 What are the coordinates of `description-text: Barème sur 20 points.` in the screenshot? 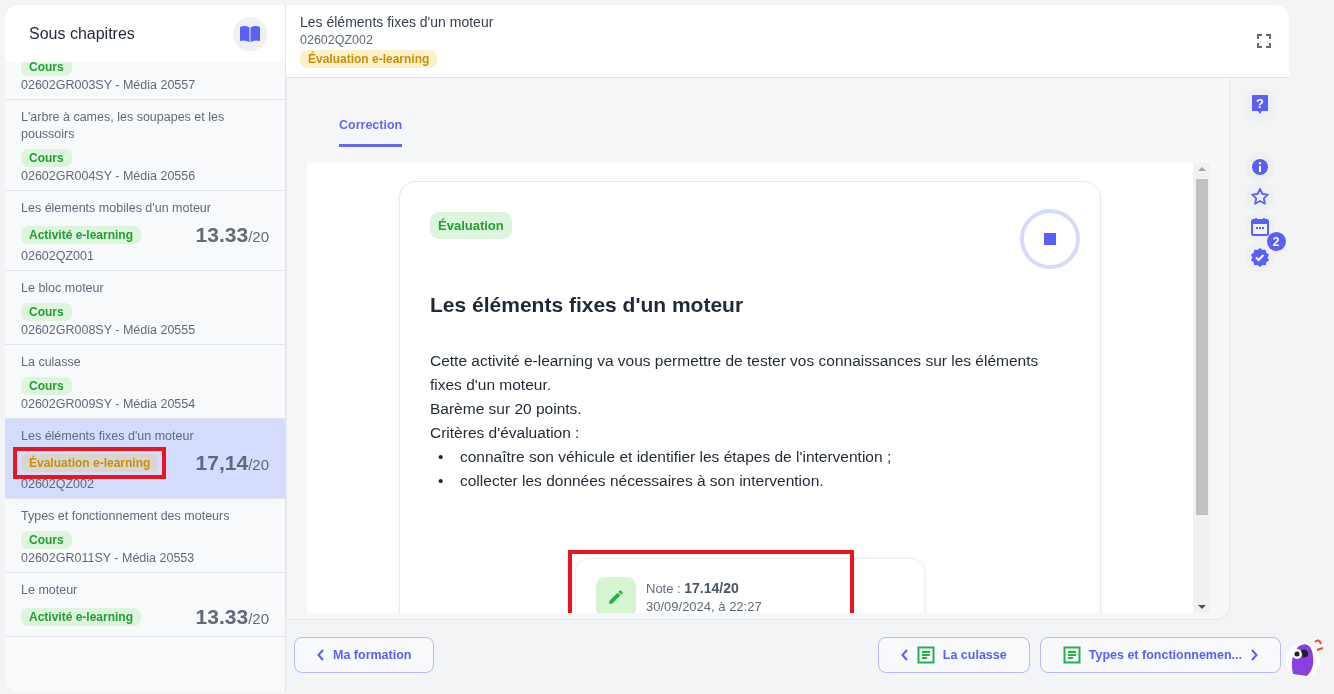 It's located at (506, 409).